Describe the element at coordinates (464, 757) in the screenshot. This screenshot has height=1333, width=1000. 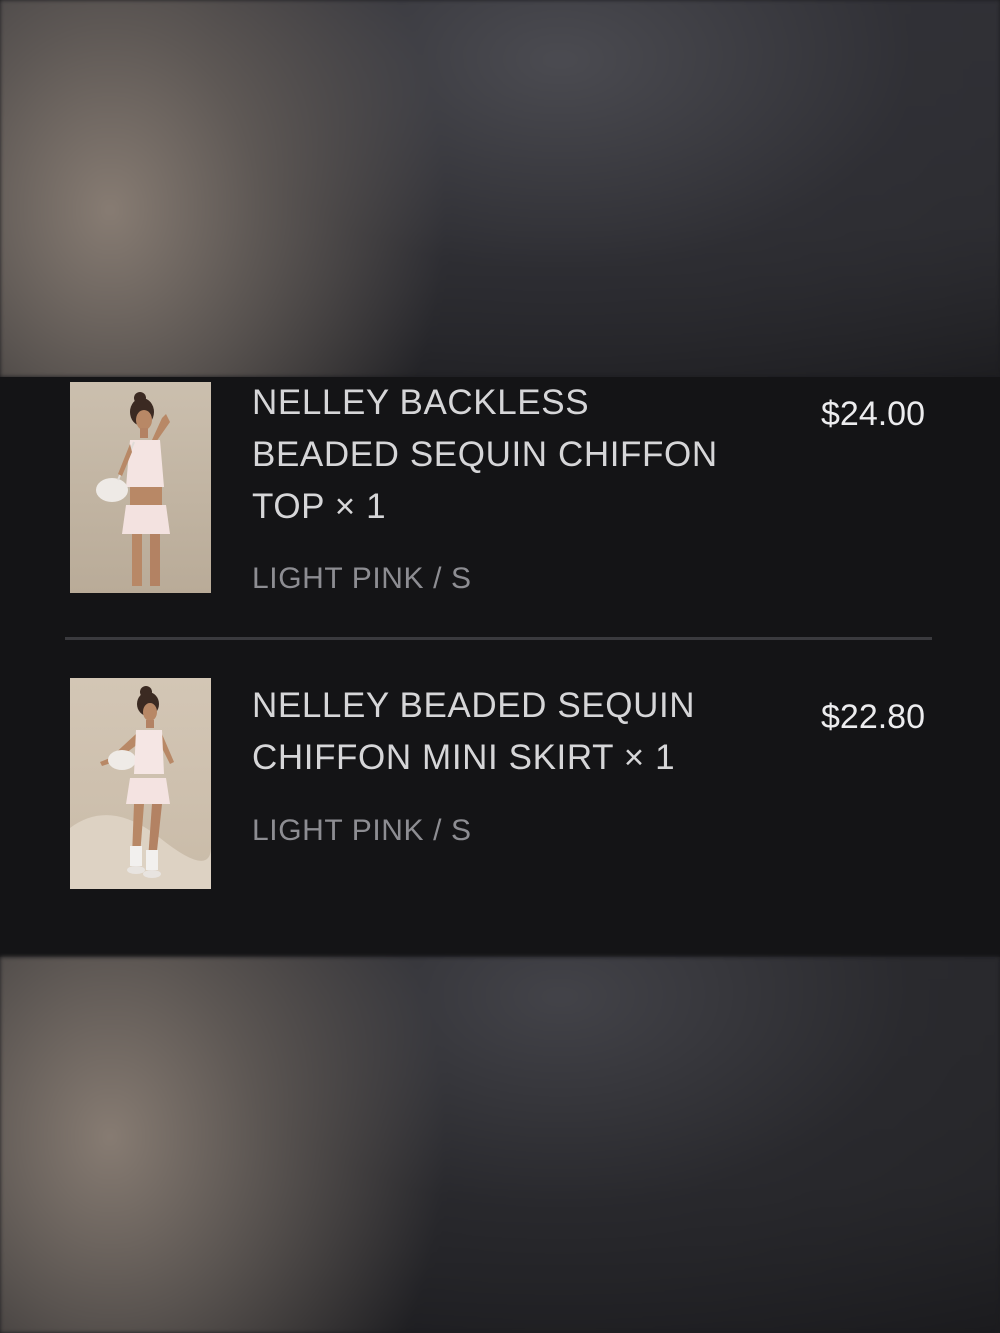
I see `product-title-line: CHIFFON MINI SKIRT × 1` at that location.